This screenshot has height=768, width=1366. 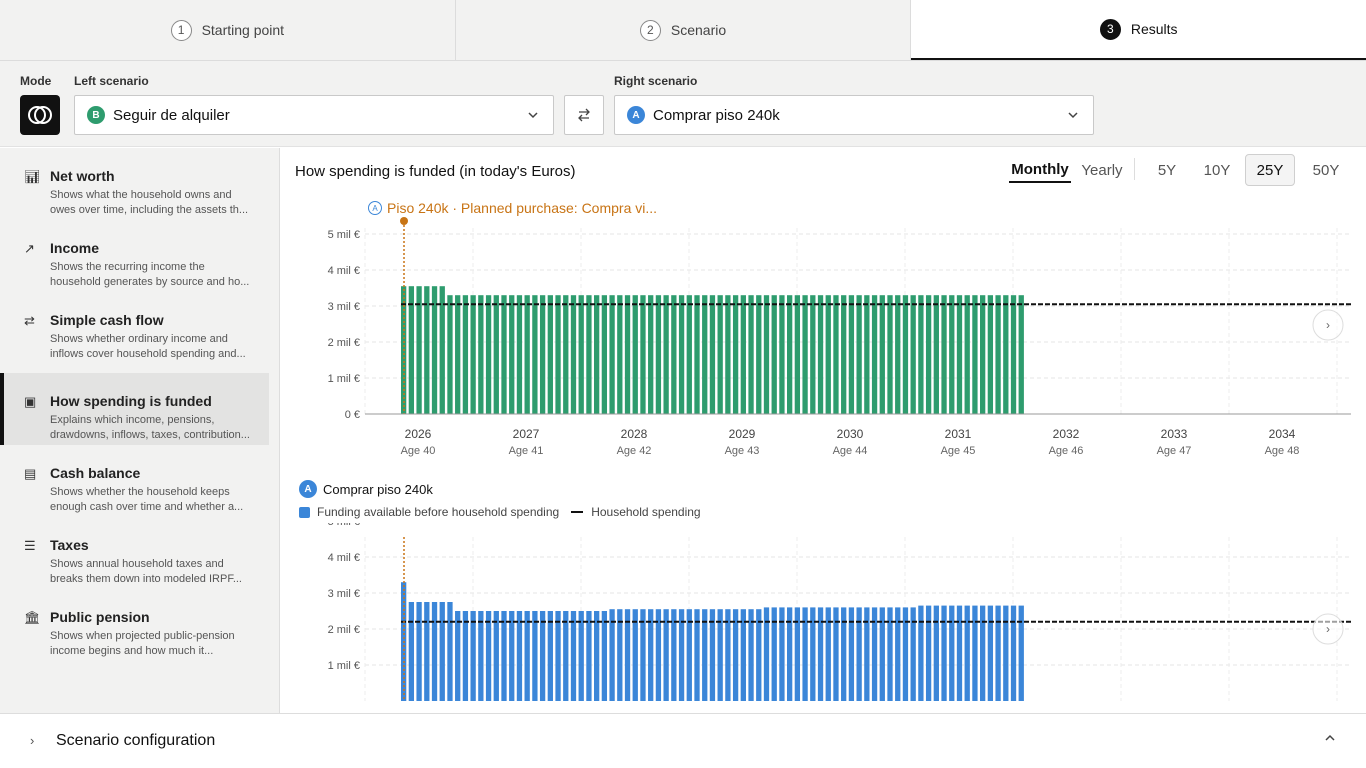 What do you see at coordinates (526, 434) in the screenshot?
I see `x-tick-year: 2027` at bounding box center [526, 434].